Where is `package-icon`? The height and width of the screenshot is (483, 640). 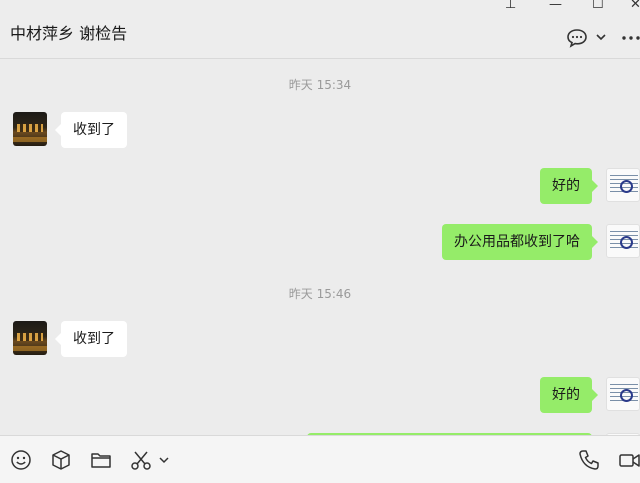 package-icon is located at coordinates (61, 460).